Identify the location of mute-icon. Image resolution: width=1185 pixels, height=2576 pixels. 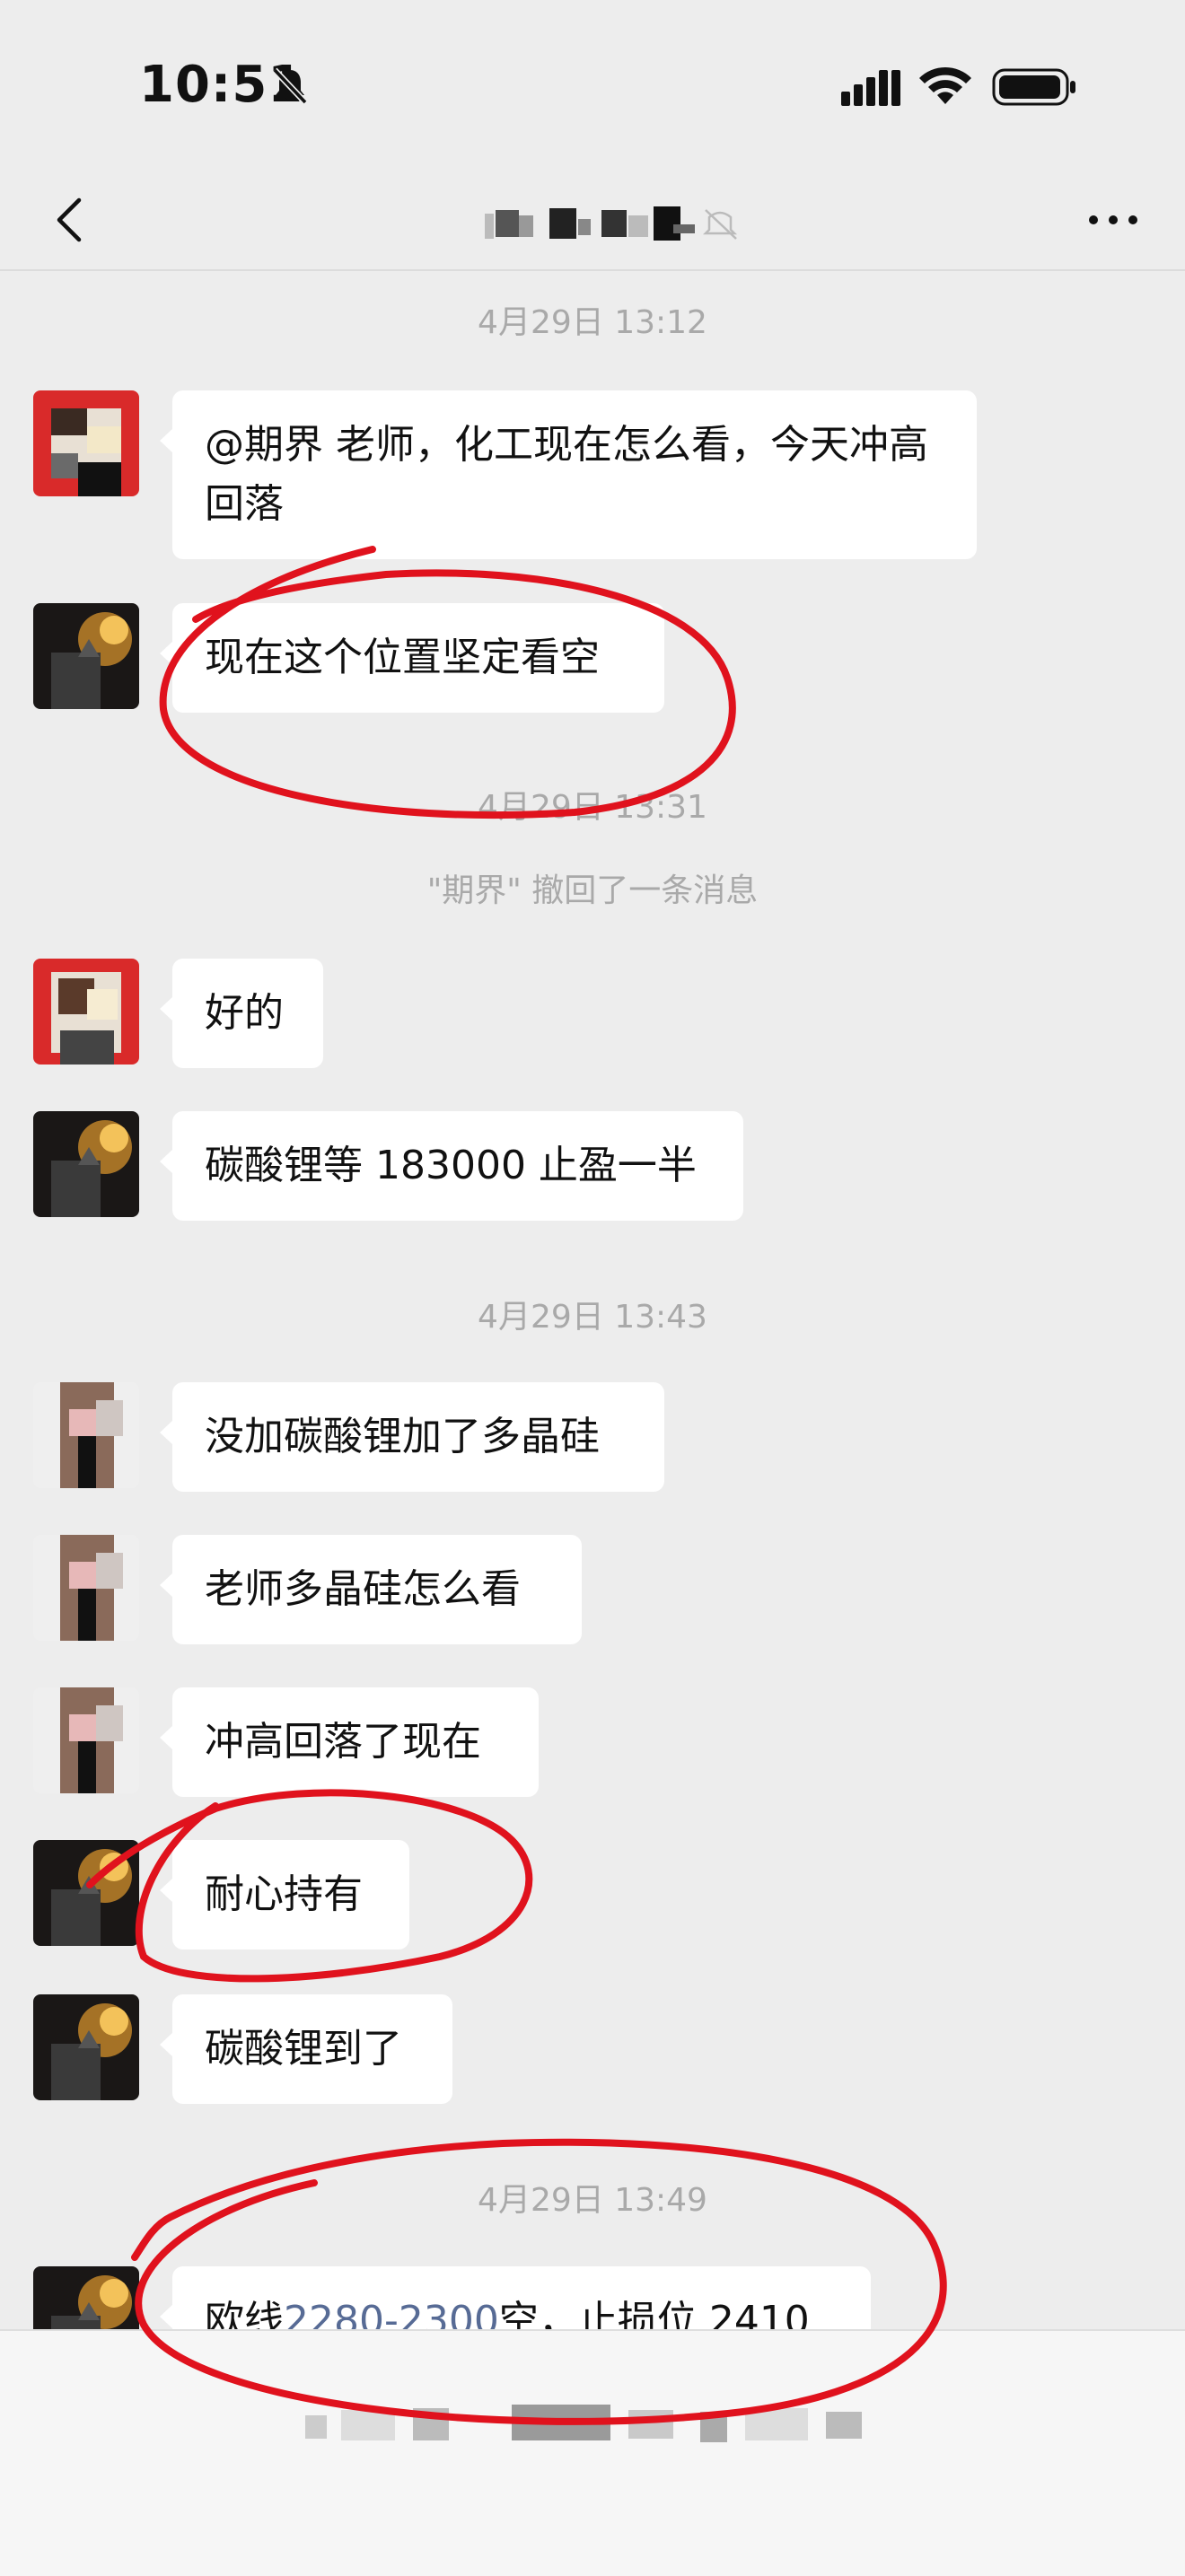
(720, 224).